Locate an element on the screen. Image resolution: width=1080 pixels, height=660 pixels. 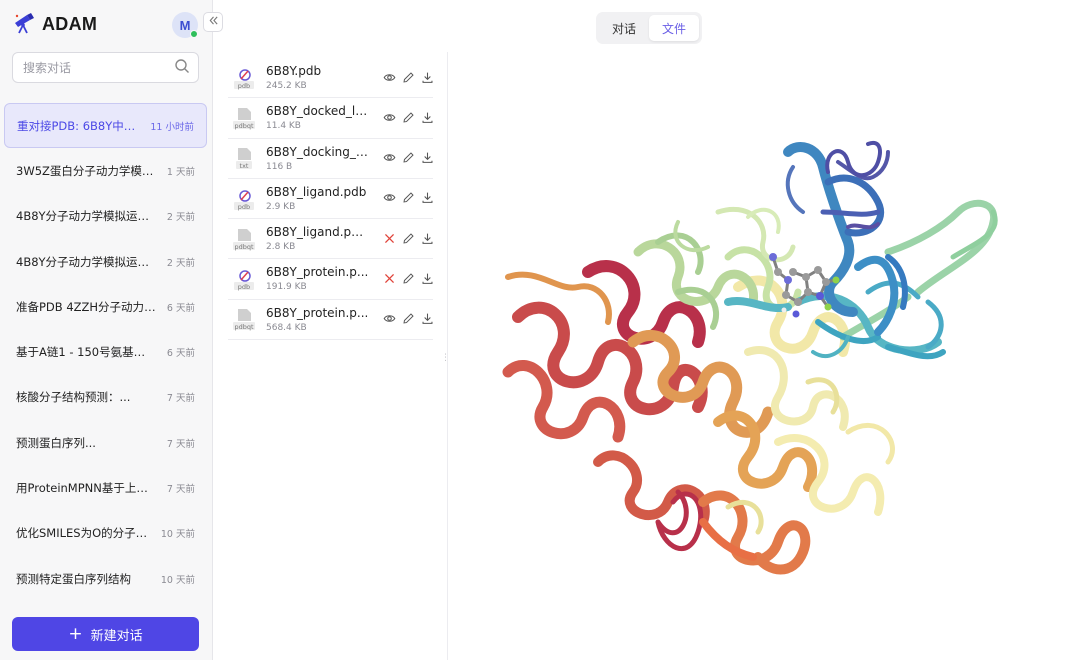
search-box is located at coordinates (105, 67).